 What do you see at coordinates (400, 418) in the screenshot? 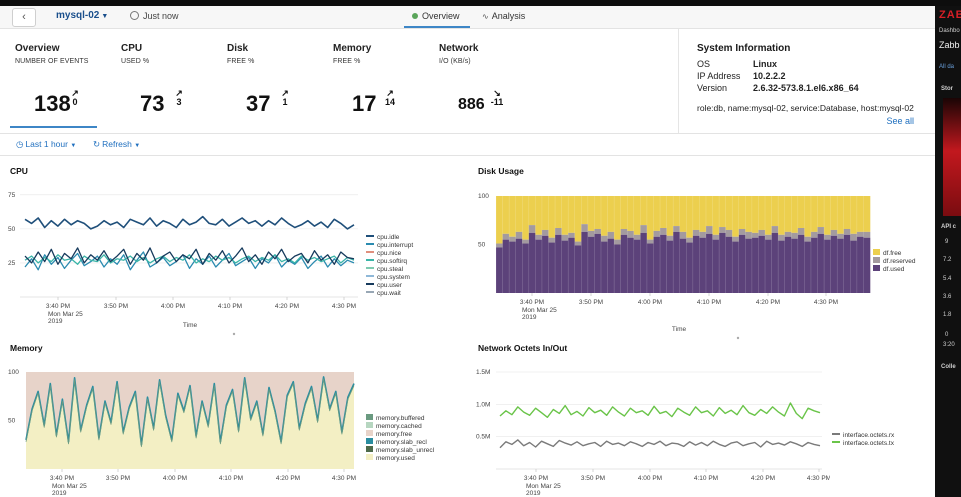
I see `legend-item: memory.buffered` at bounding box center [400, 418].